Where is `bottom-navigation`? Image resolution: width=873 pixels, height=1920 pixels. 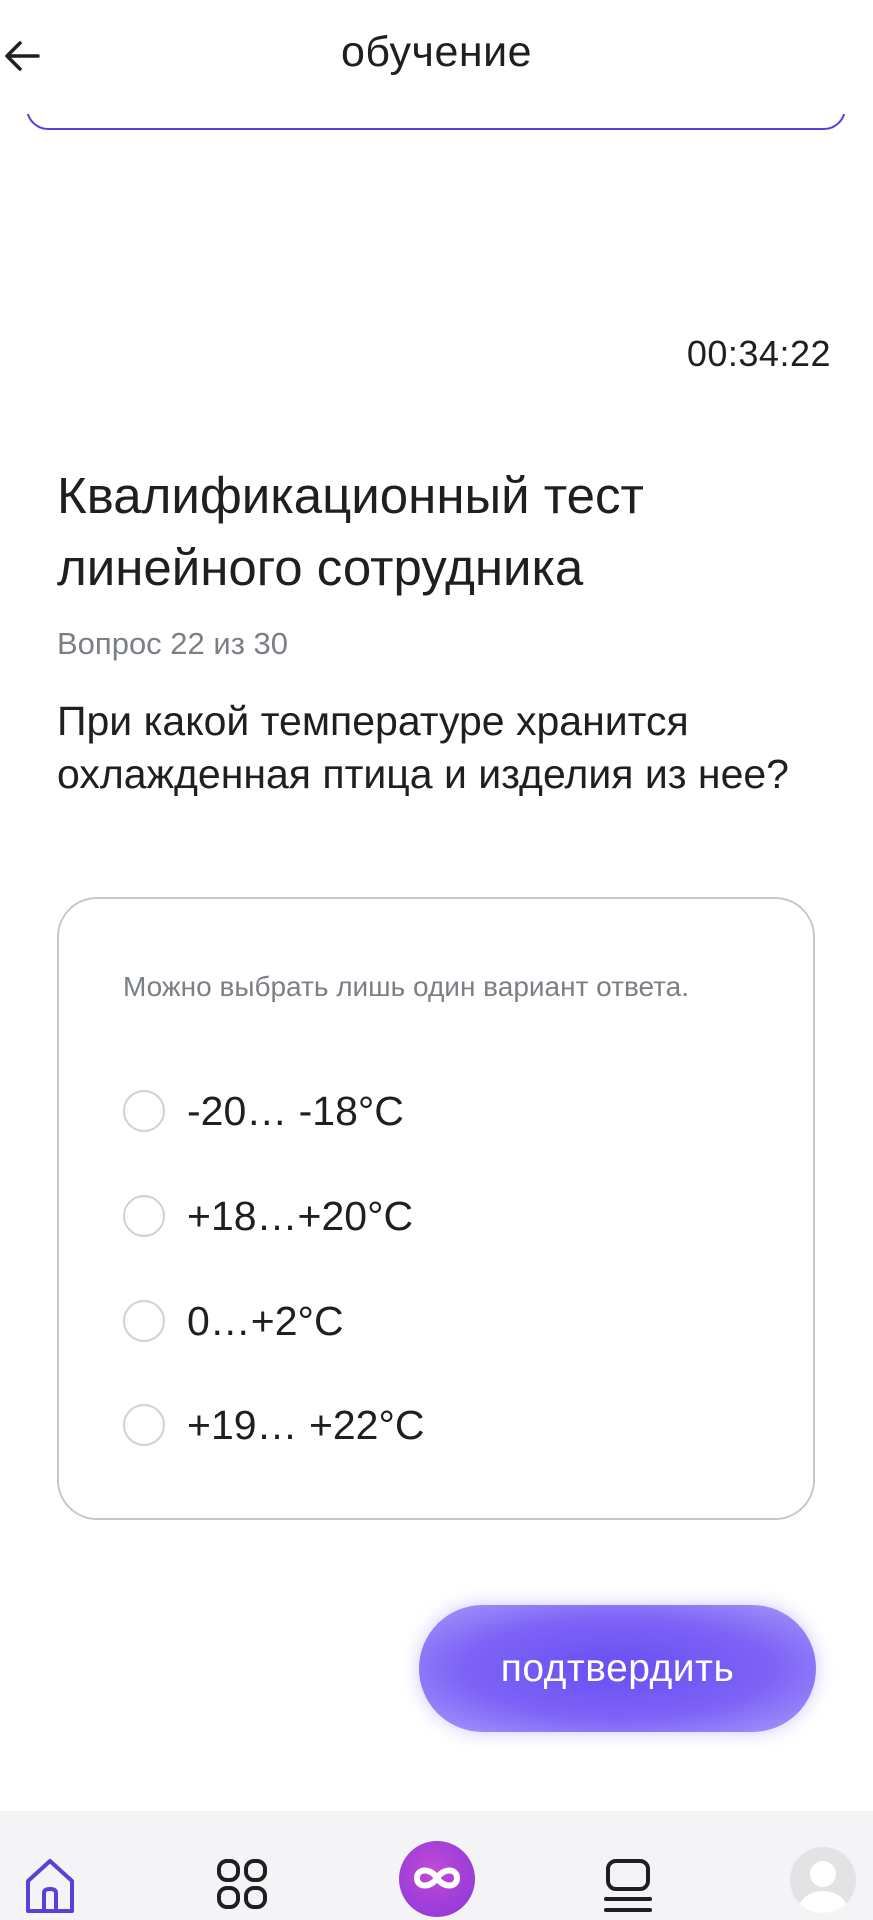
bottom-navigation is located at coordinates (436, 1865).